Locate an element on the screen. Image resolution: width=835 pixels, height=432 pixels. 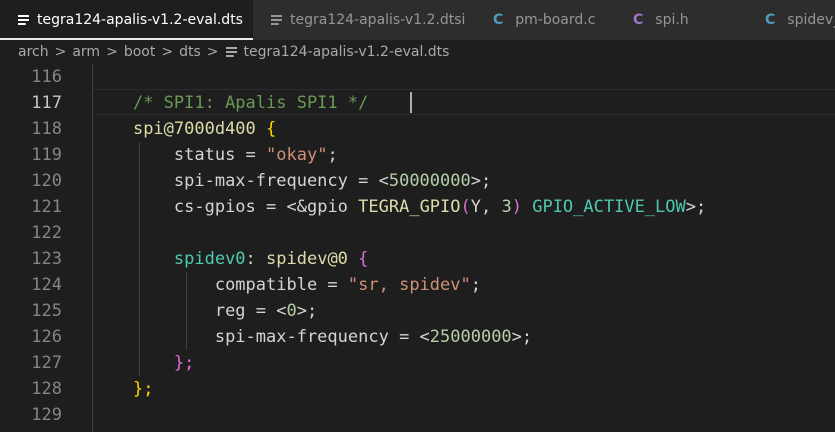
node-name: spidev@0 is located at coordinates (307, 259).